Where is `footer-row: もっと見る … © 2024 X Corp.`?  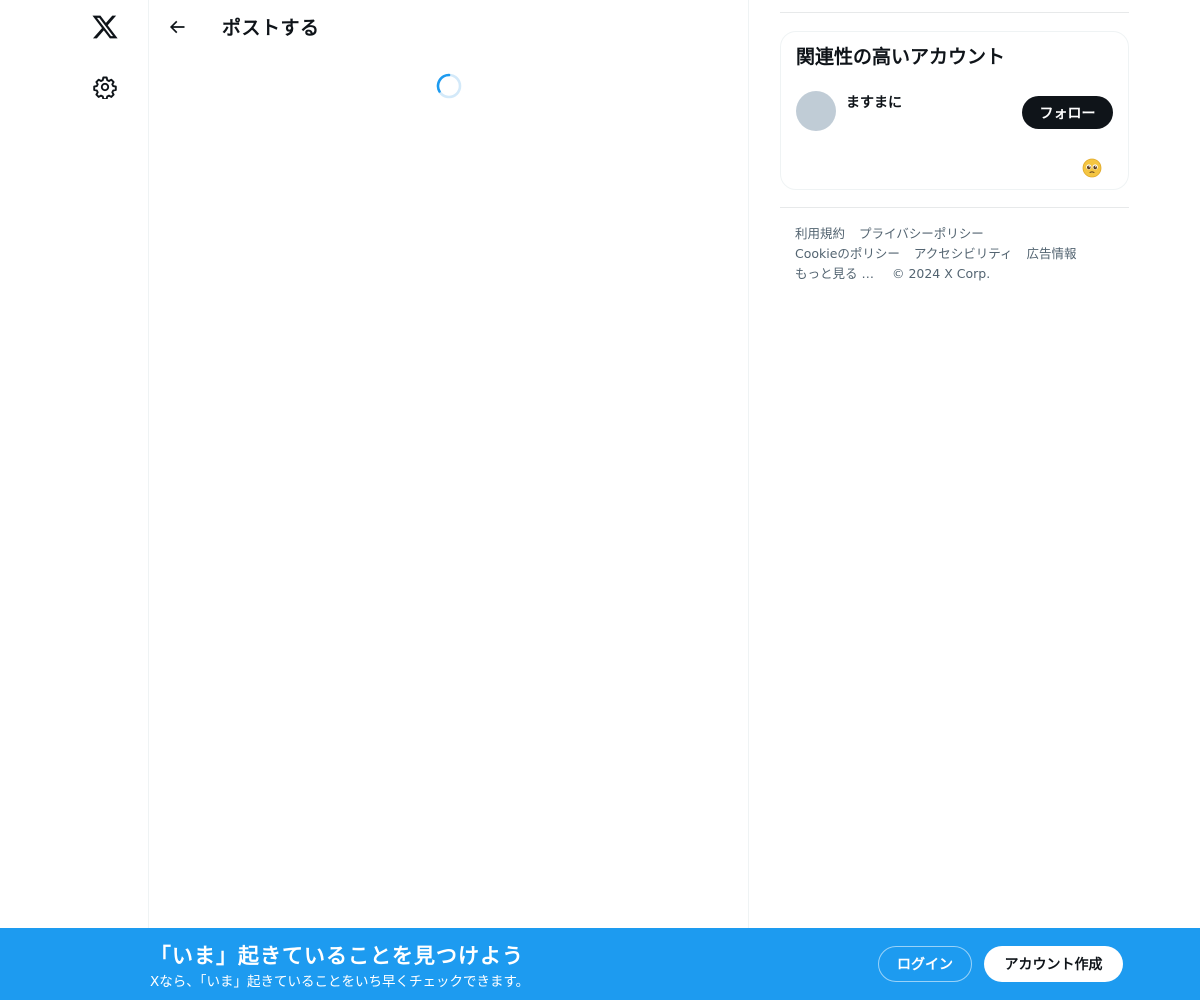
footer-row: もっと見る … © 2024 X Corp. is located at coordinates (960, 274).